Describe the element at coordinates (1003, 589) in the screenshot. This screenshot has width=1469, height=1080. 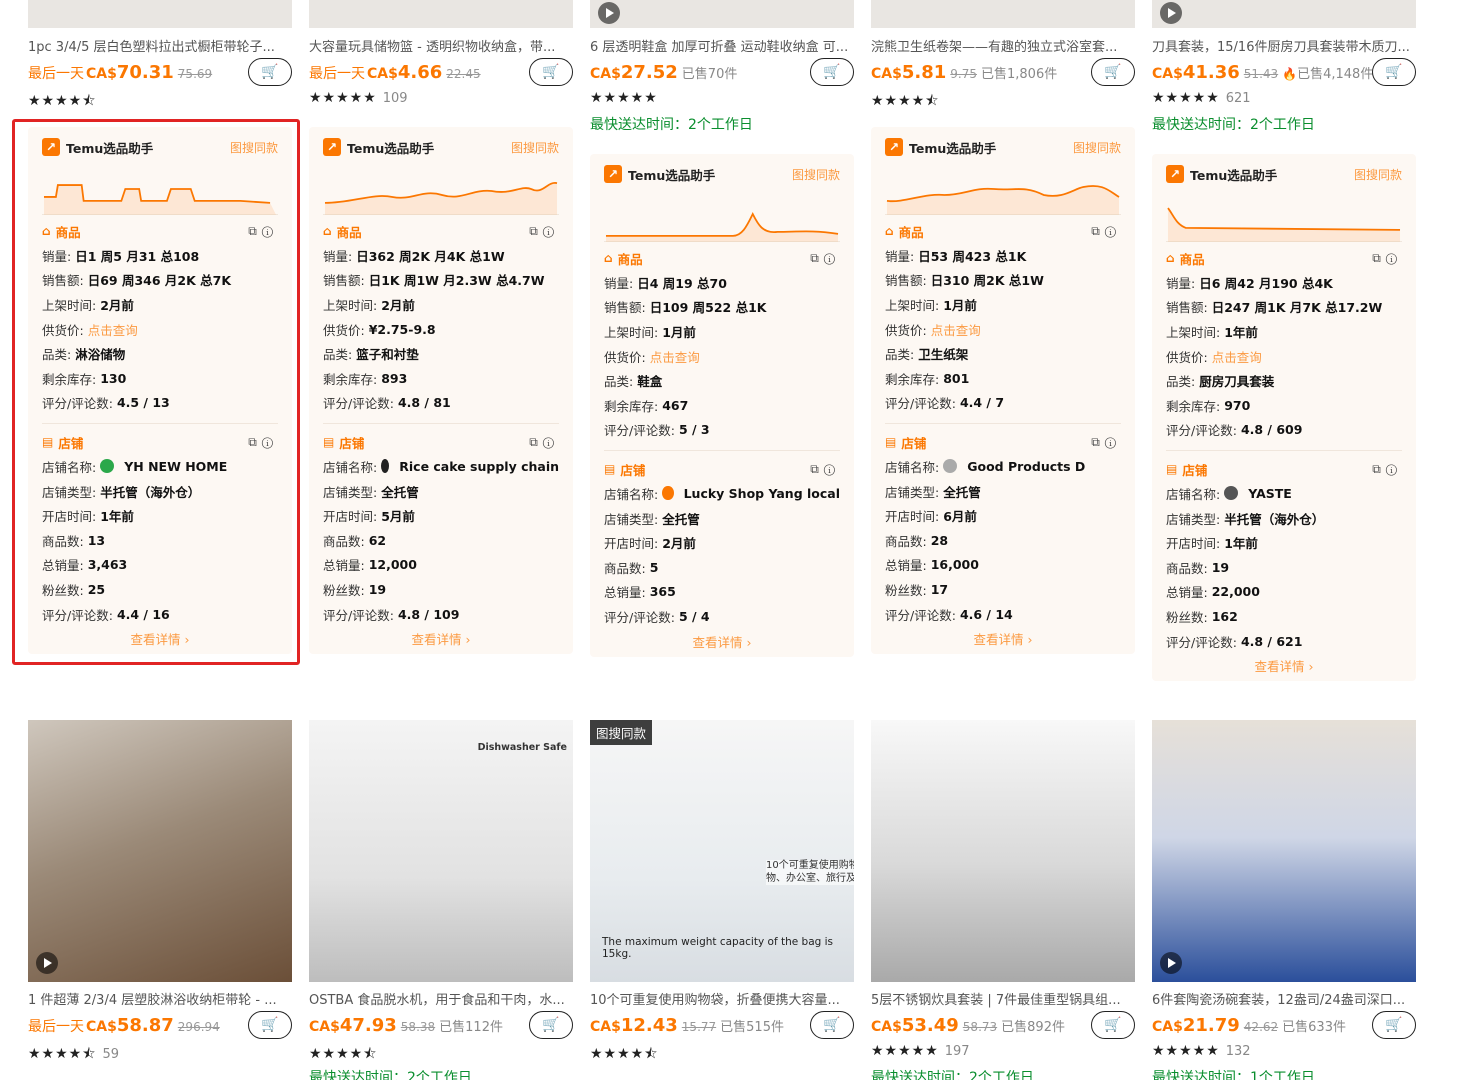
I see `shop-fans-row: 粉丝数: 17` at that location.